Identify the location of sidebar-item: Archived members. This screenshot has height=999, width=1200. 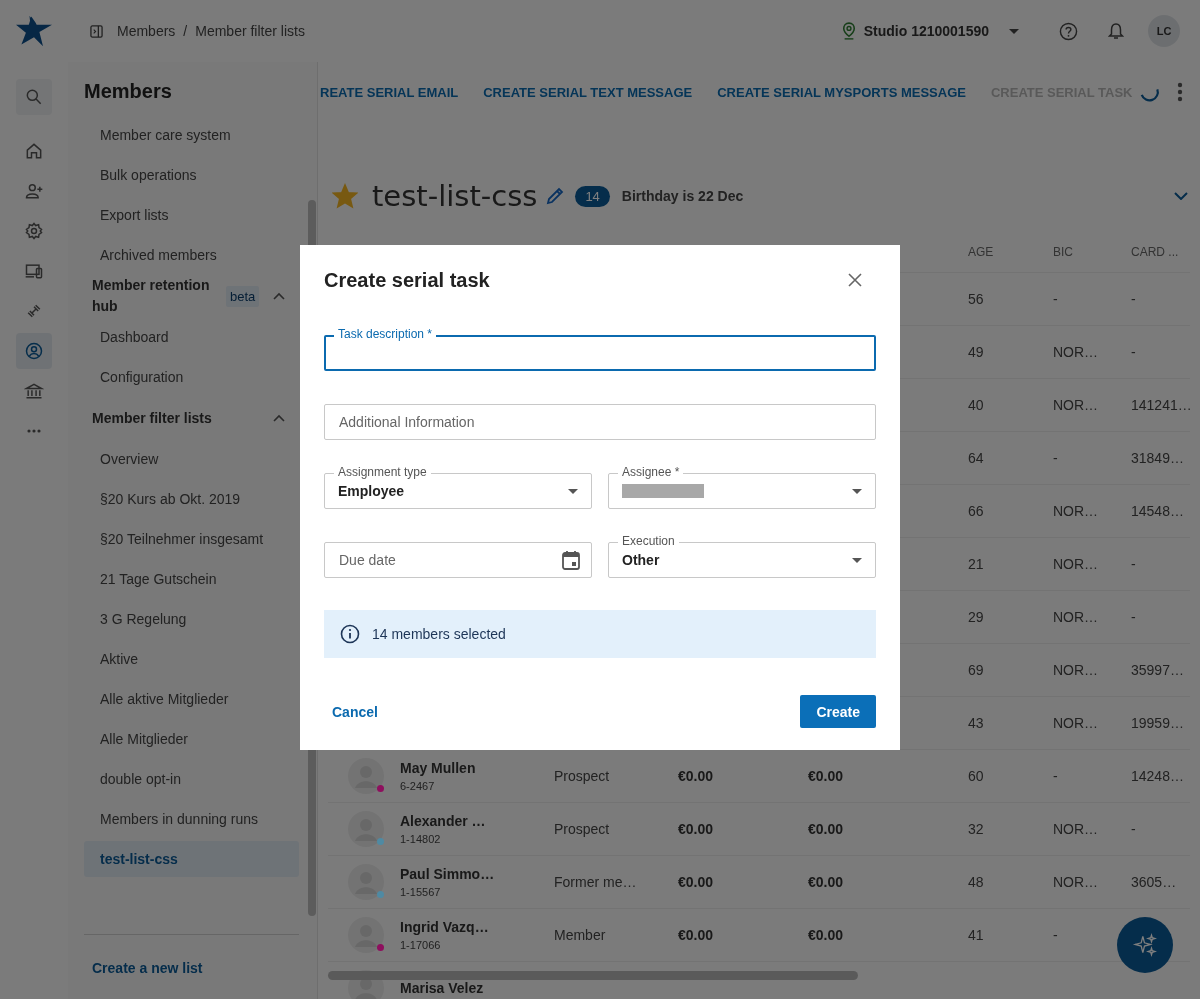
(191, 255).